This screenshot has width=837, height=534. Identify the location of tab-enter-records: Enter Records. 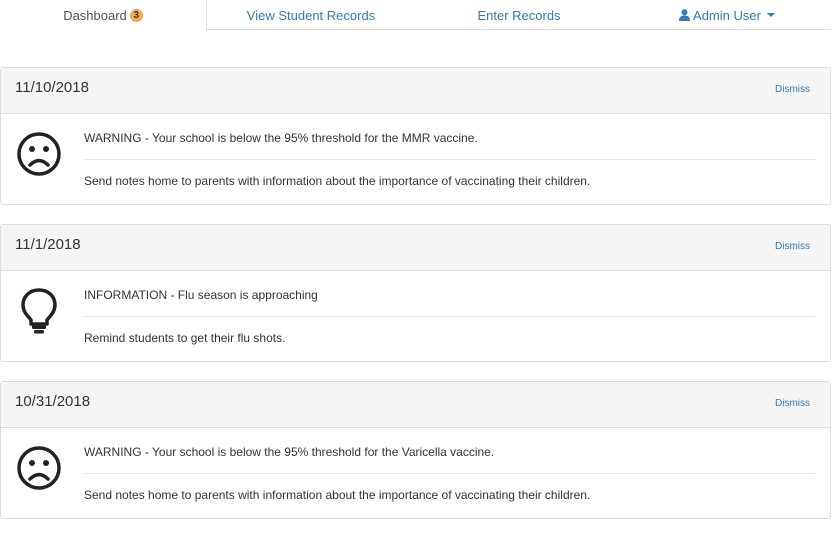
(519, 15).